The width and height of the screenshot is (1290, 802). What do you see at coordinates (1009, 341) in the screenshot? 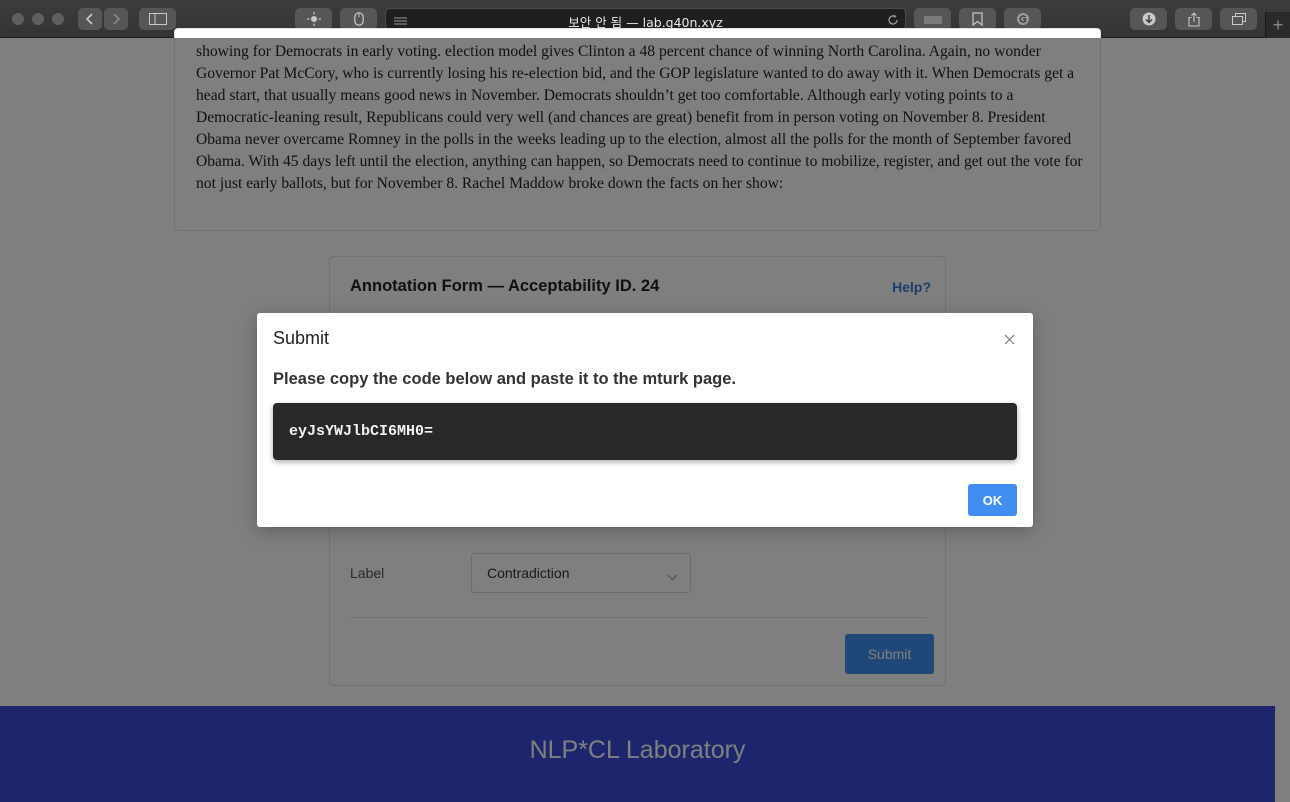
I see `close-icon` at bounding box center [1009, 341].